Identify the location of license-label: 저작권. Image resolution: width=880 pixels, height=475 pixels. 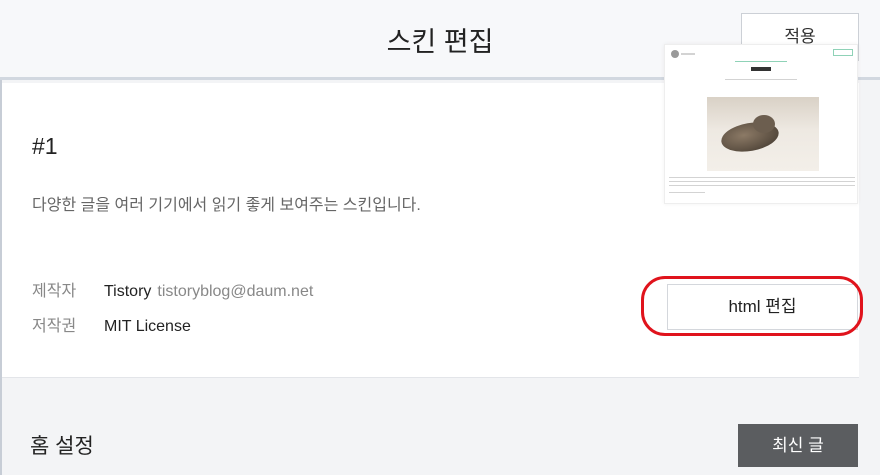
(54, 326).